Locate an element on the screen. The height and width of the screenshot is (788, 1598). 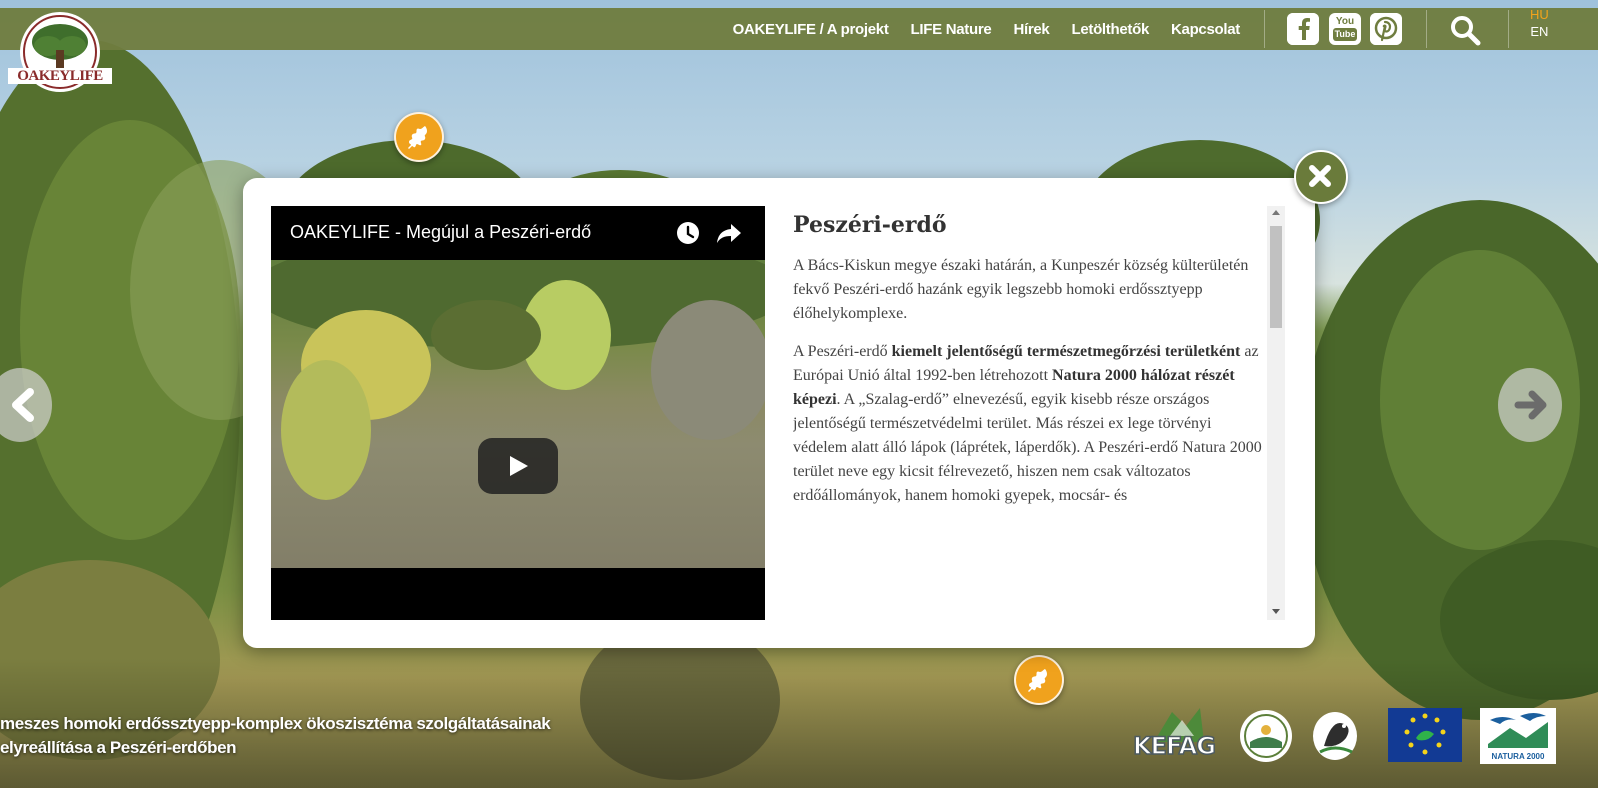
natura-2000-logo: NATURA 2000 is located at coordinates (1518, 736).